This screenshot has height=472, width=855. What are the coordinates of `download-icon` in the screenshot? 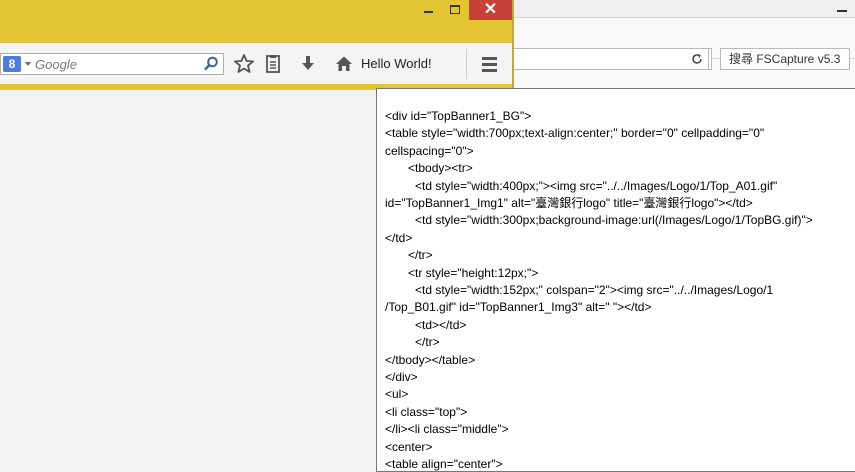 It's located at (308, 64).